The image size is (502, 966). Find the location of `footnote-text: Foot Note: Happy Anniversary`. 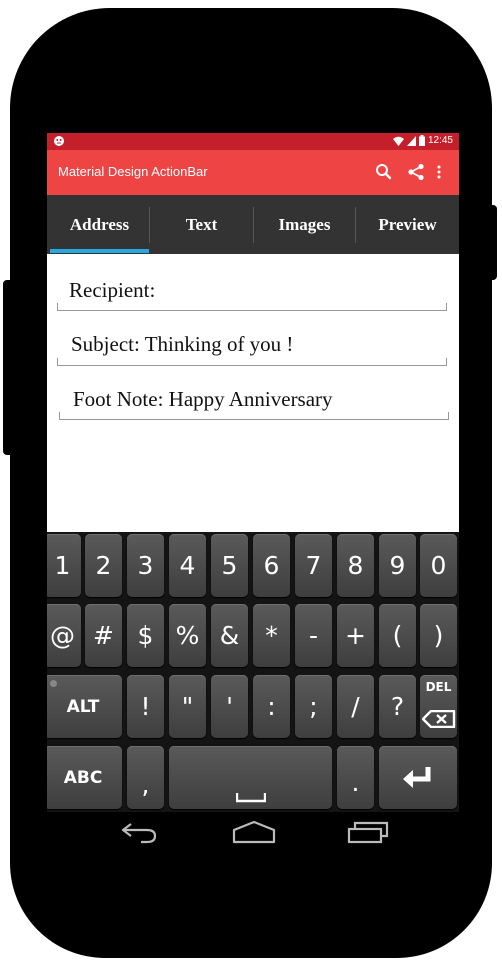

footnote-text: Foot Note: Happy Anniversary is located at coordinates (203, 399).